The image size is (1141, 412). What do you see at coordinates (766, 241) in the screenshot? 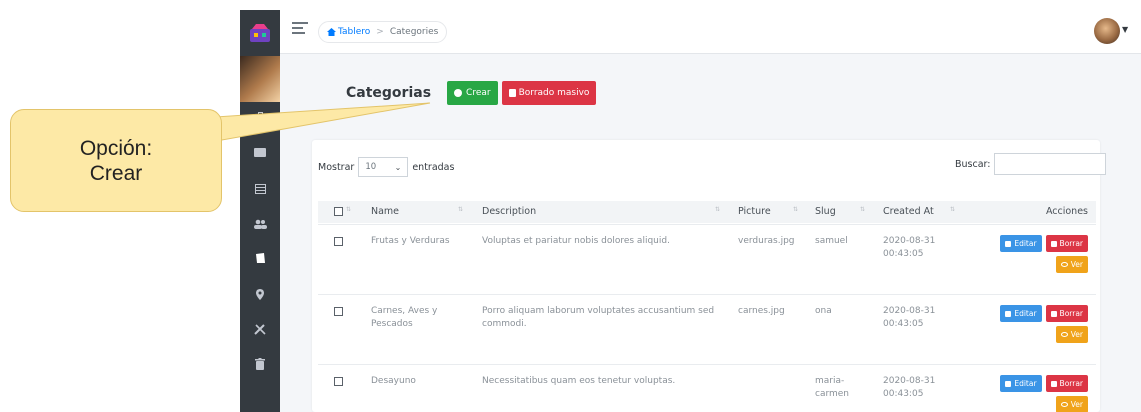
I see `cell-picture: verduras.jpg` at bounding box center [766, 241].